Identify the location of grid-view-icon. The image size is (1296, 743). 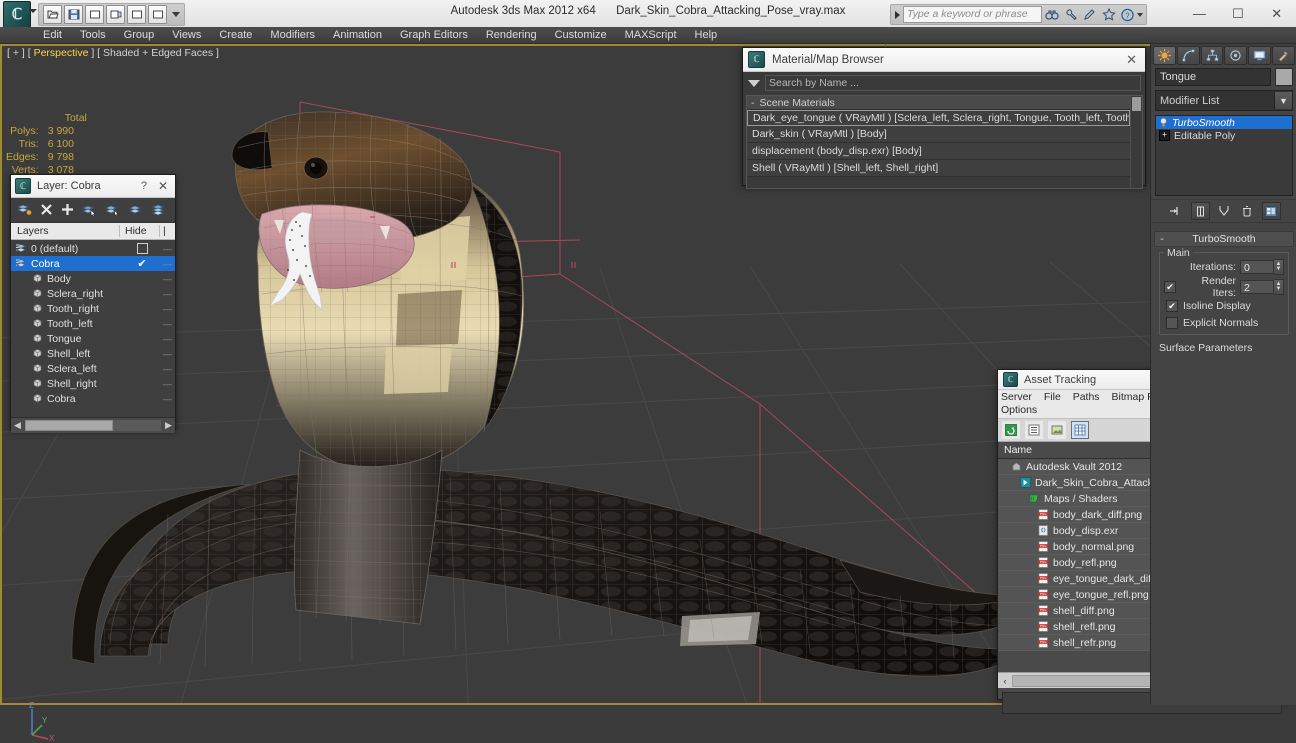
(1080, 430).